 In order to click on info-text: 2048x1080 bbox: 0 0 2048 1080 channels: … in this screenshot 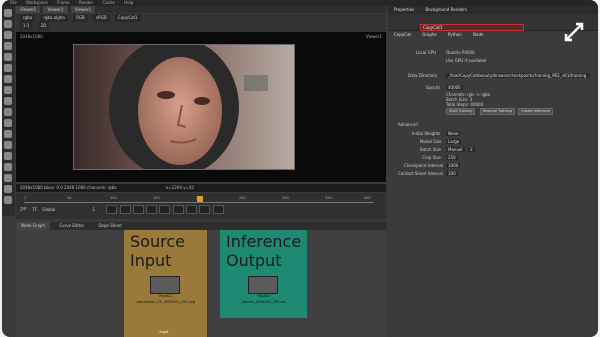, I will do `click(68, 187)`.